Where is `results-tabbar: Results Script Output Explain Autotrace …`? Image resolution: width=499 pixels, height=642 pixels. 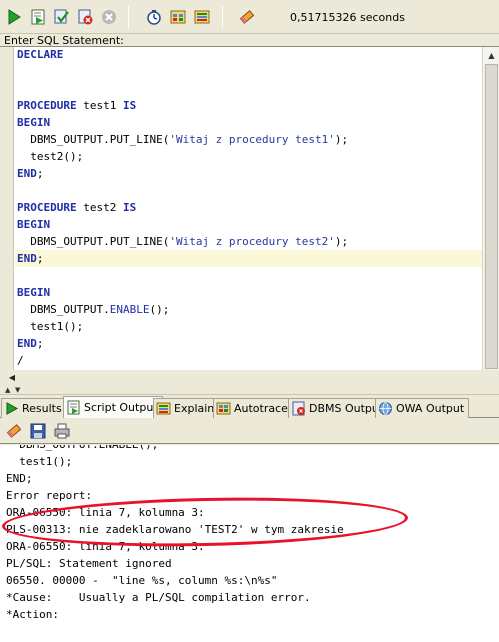 results-tabbar: Results Script Output Explain Autotrace … is located at coordinates (249, 407).